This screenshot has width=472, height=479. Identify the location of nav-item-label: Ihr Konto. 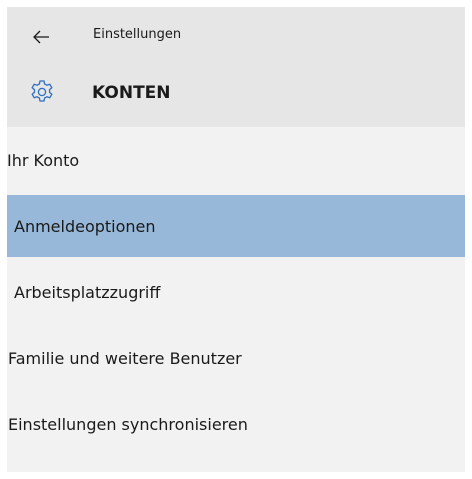
(43, 160).